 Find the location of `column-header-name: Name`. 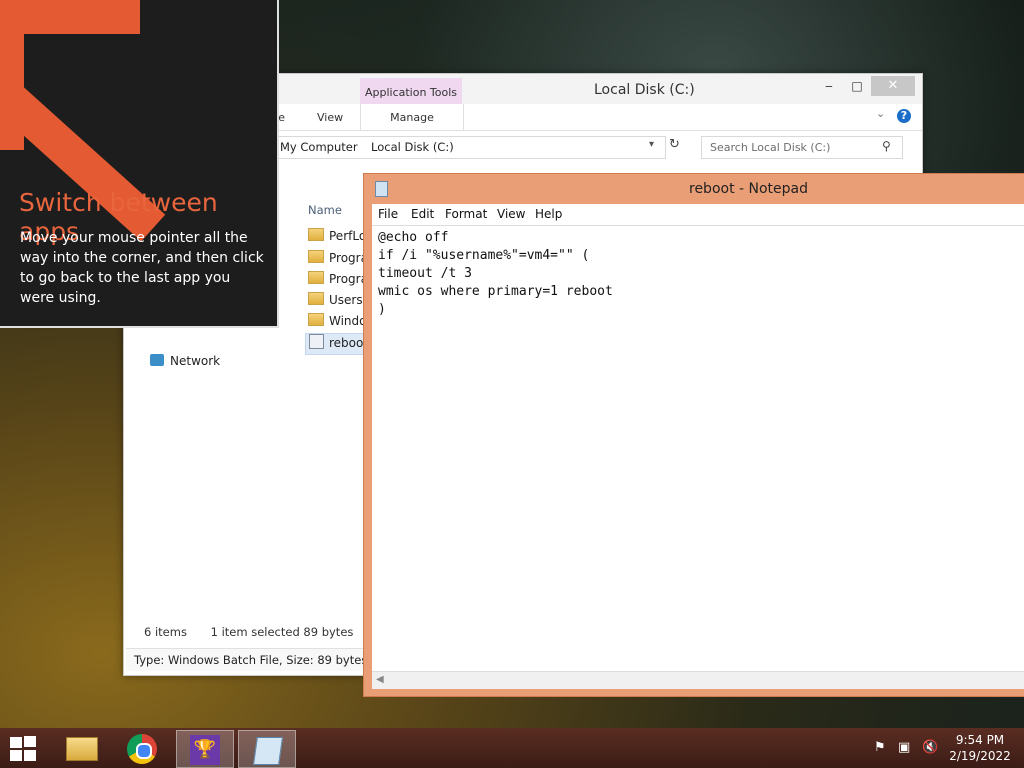

column-header-name: Name is located at coordinates (325, 210).